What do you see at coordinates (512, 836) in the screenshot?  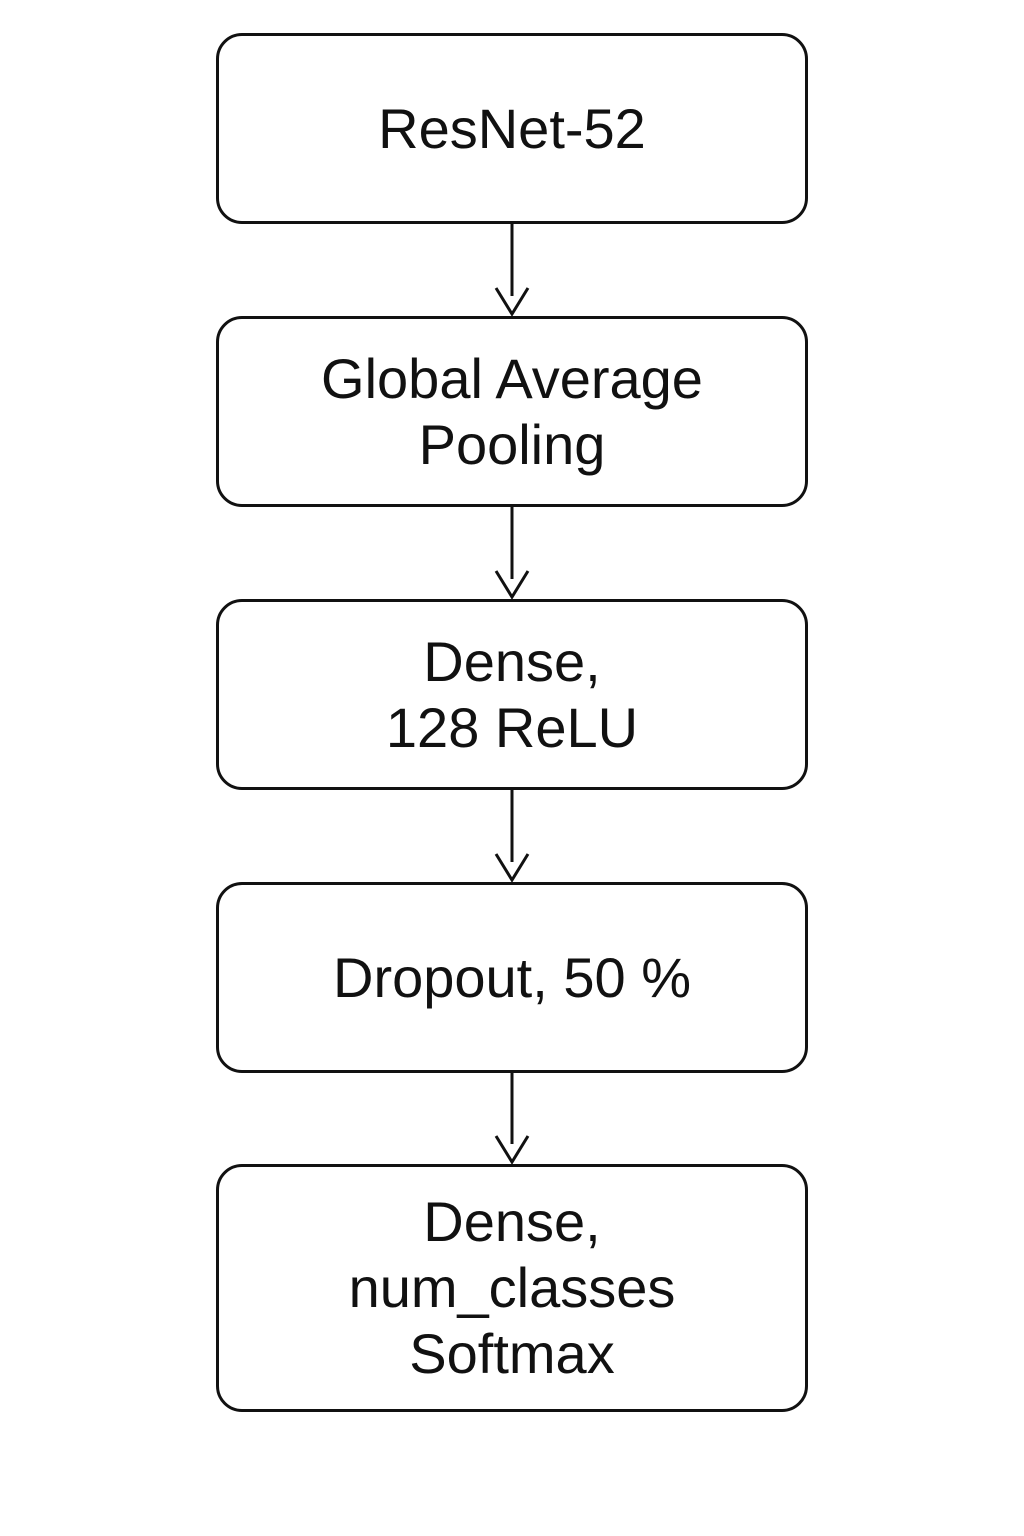 I see `arrow-dense-relu-to-dropout` at bounding box center [512, 836].